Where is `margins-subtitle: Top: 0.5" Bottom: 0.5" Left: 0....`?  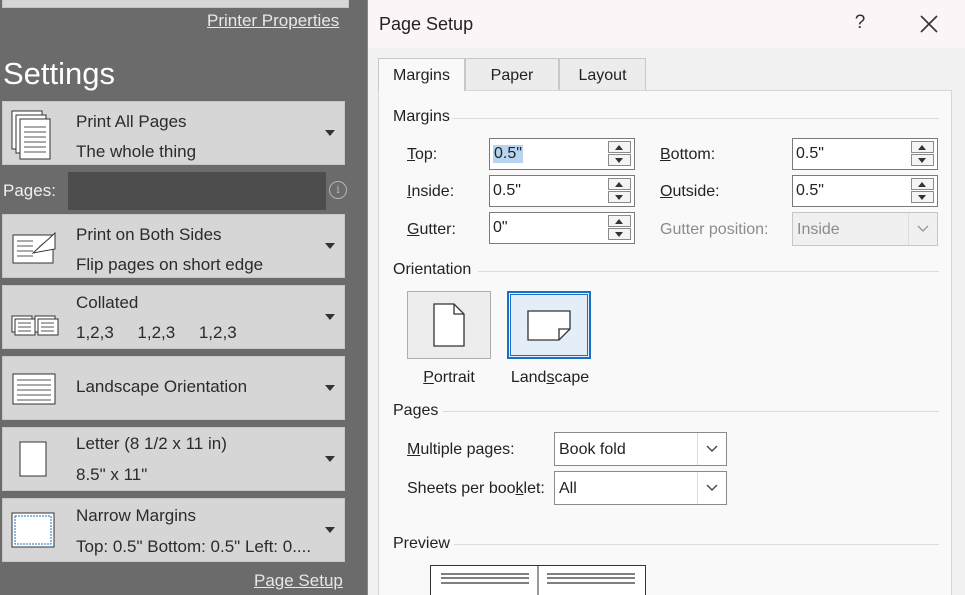
margins-subtitle: Top: 0.5" Bottom: 0.5" Left: 0.... is located at coordinates (194, 546).